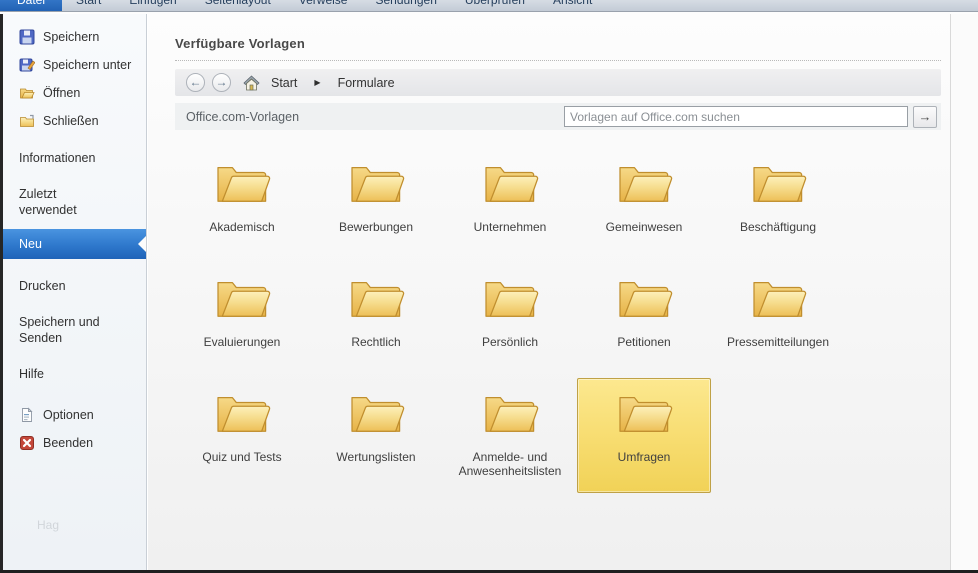  I want to click on template-folder-anmelde-und-anwesenheitslisten: Anmelde- und Anwesenheitslisten, so click(510, 435).